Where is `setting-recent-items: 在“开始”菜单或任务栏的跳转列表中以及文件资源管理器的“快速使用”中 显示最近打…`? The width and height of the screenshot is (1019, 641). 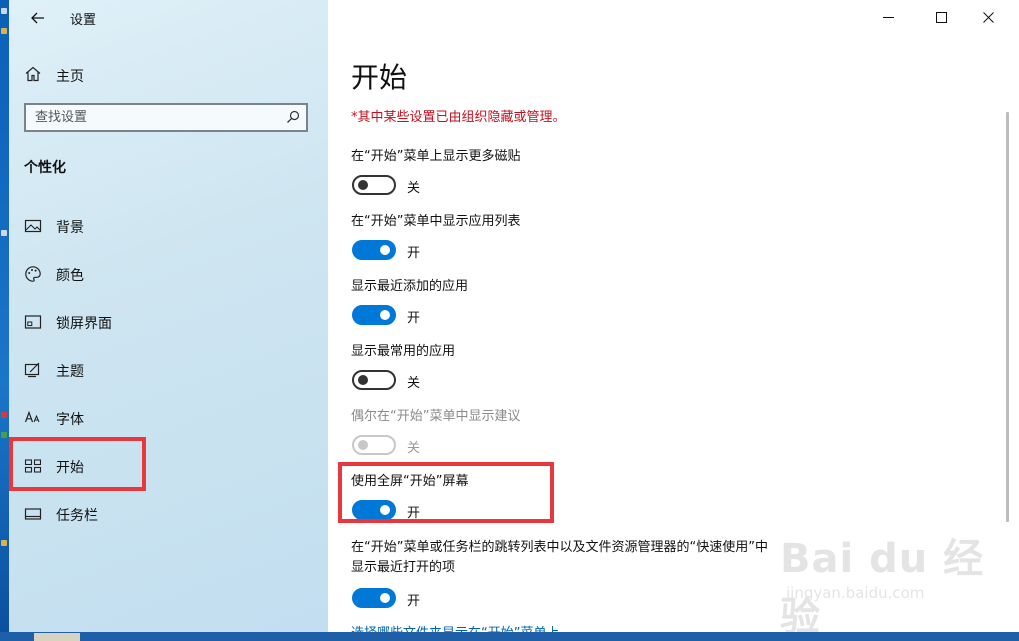 setting-recent-items: 在“开始”菜单或任务栏的跳转列表中以及文件资源管理器的“快速使用”中 显示最近打… is located at coordinates (559, 575).